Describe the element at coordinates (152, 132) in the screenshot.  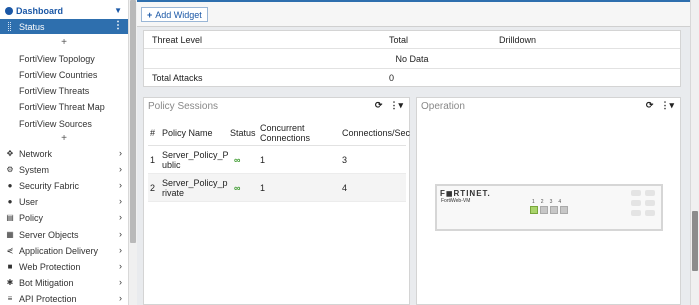
I see `column-number: #` at that location.